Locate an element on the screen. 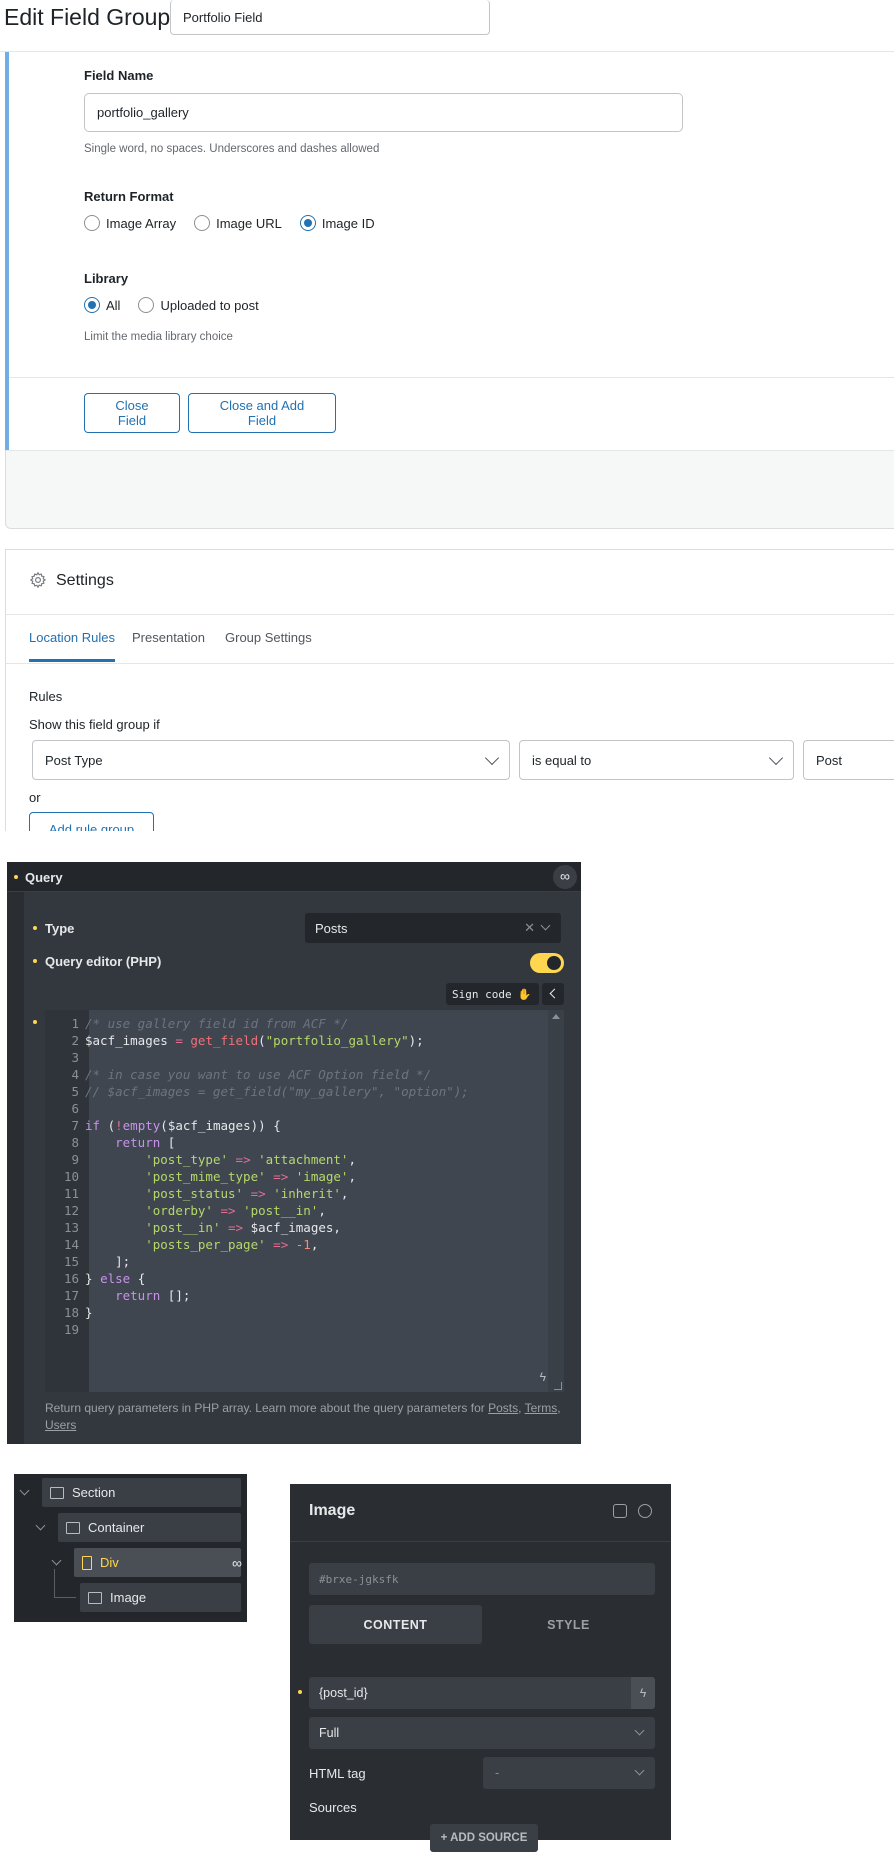  line-number: 13 is located at coordinates (71, 1227).